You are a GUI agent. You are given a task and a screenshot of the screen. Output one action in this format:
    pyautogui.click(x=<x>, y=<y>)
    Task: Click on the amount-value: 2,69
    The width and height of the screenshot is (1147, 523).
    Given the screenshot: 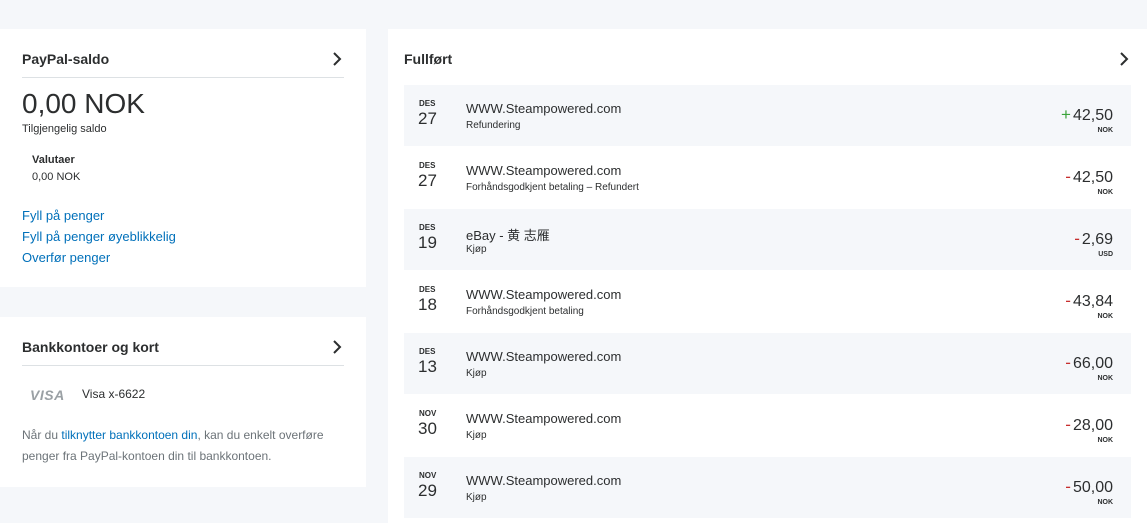 What is the action you would take?
    pyautogui.click(x=1097, y=239)
    